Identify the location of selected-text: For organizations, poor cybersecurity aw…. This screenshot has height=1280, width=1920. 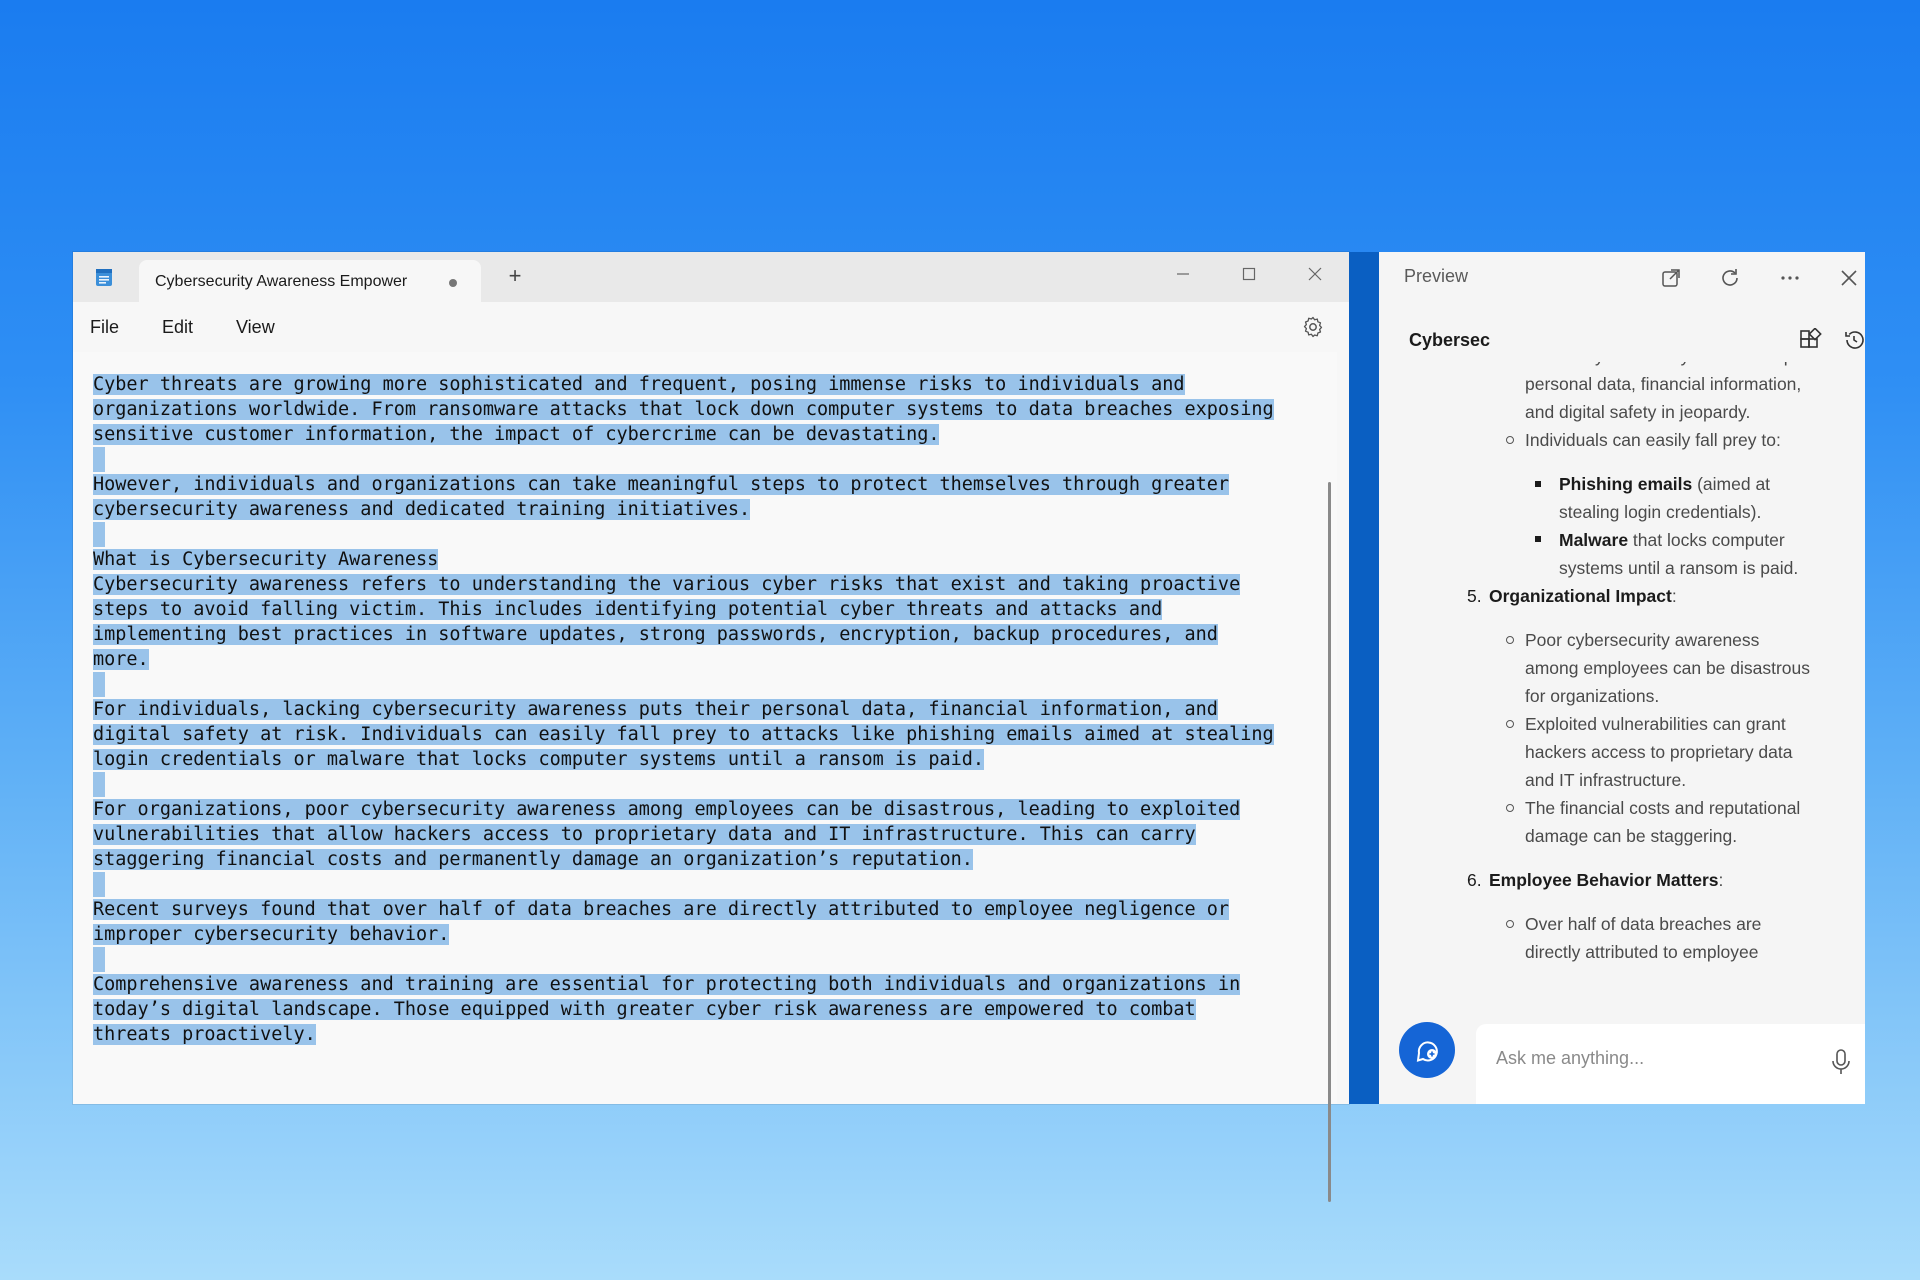
(667, 809).